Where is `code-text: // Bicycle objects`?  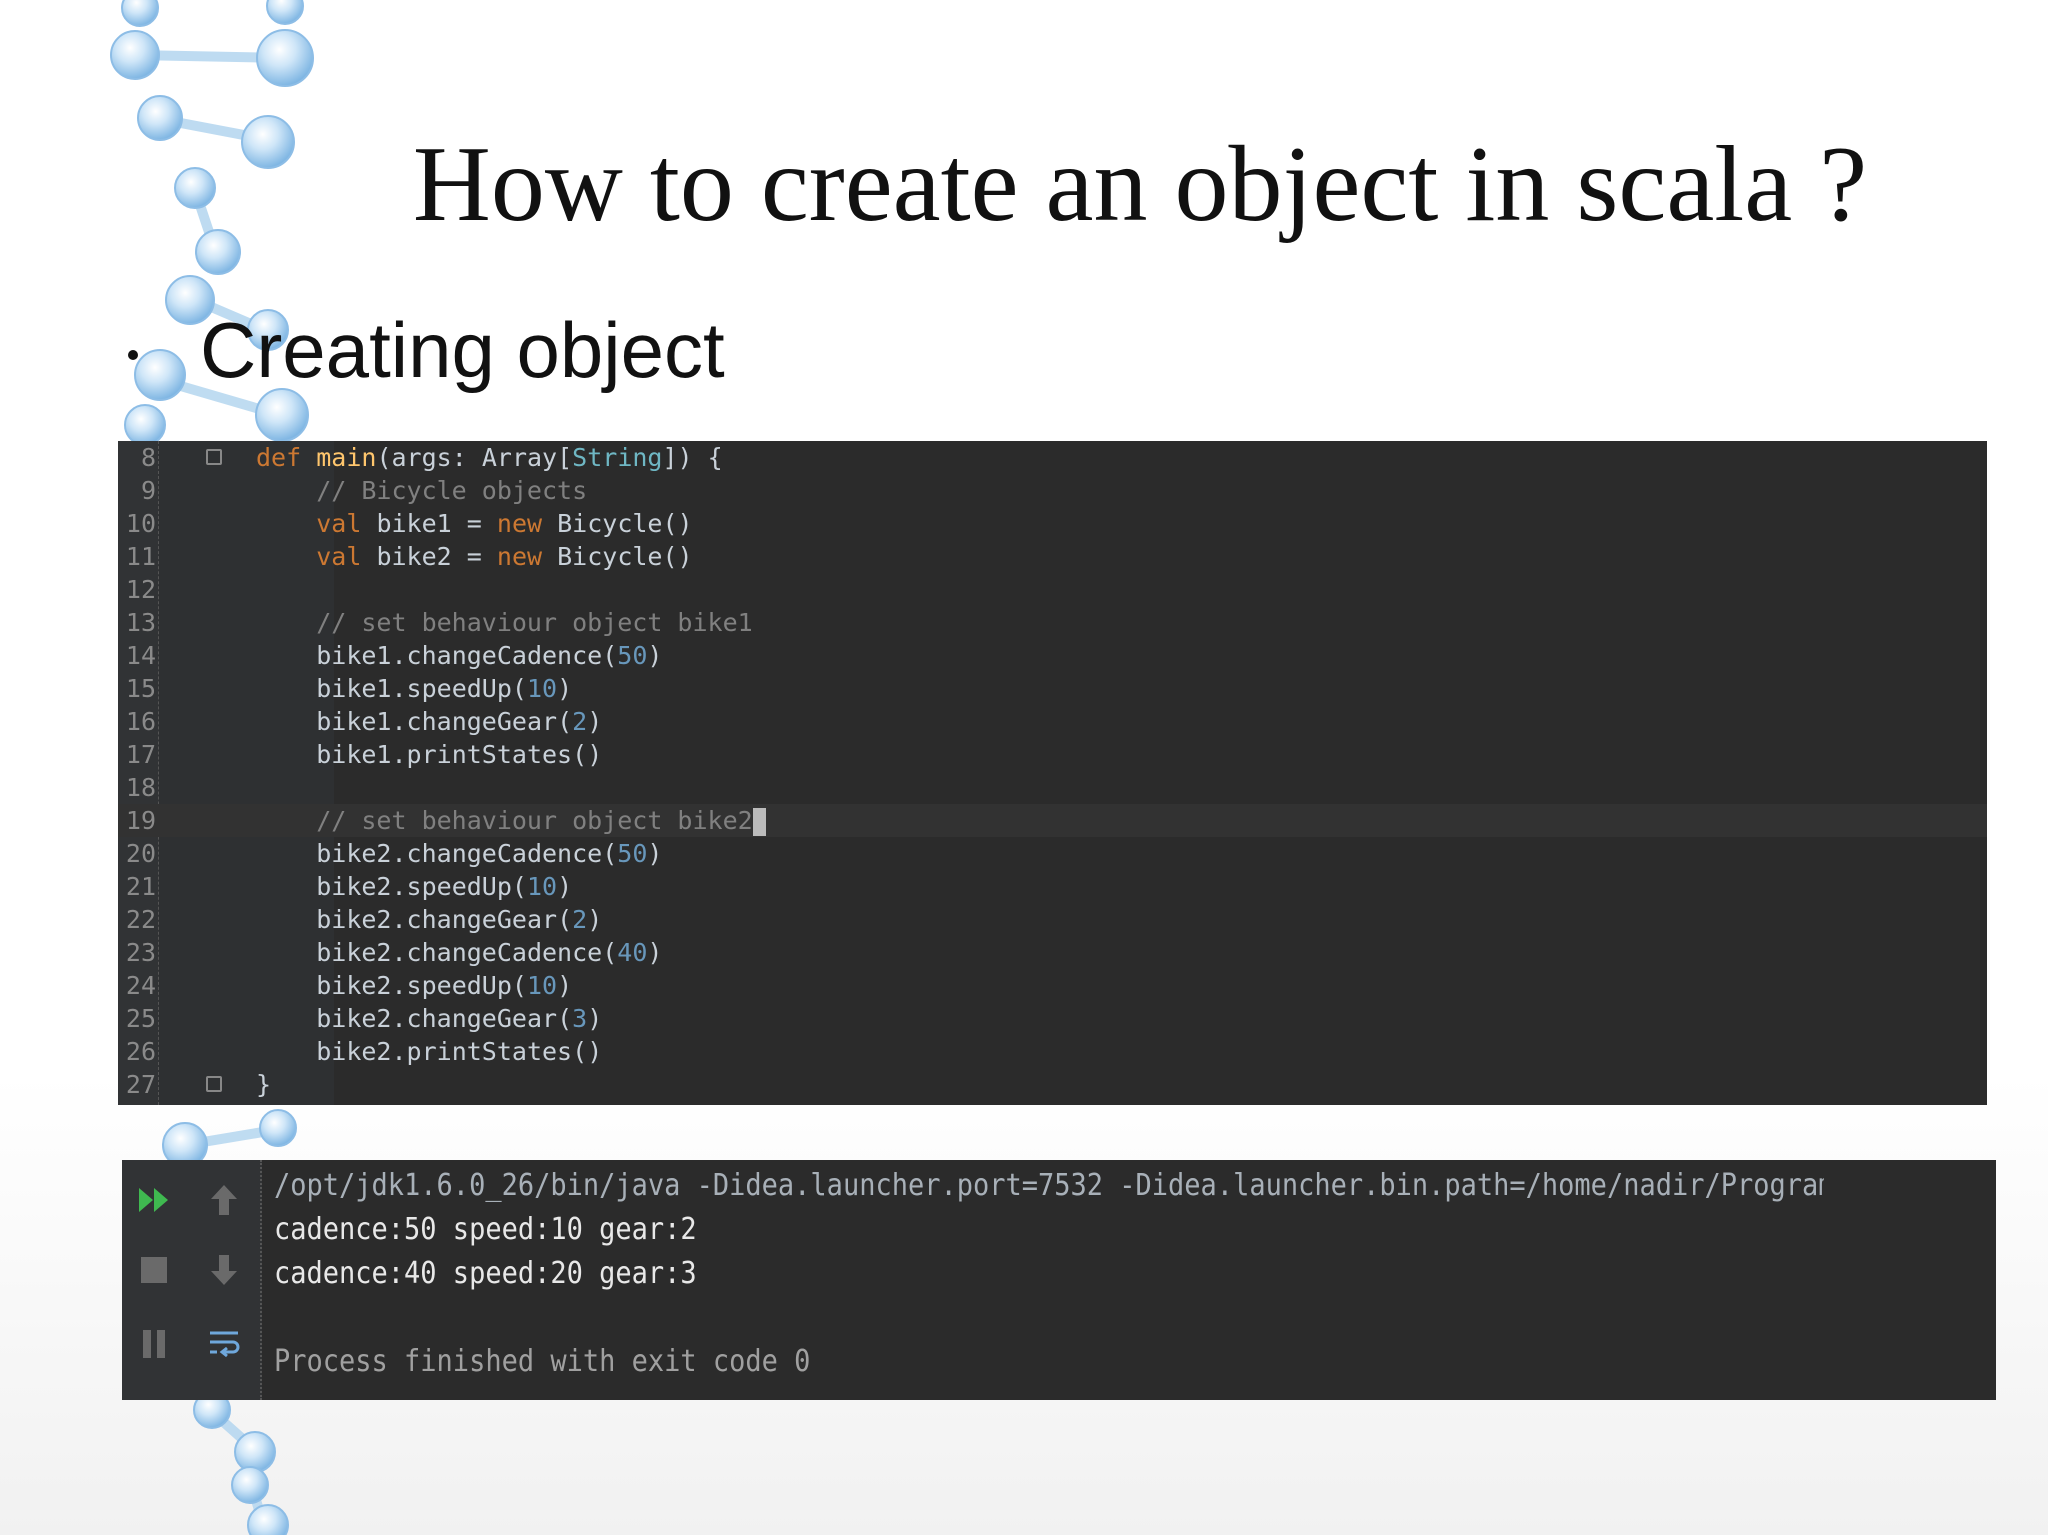
code-text: // Bicycle objects is located at coordinates (422, 490).